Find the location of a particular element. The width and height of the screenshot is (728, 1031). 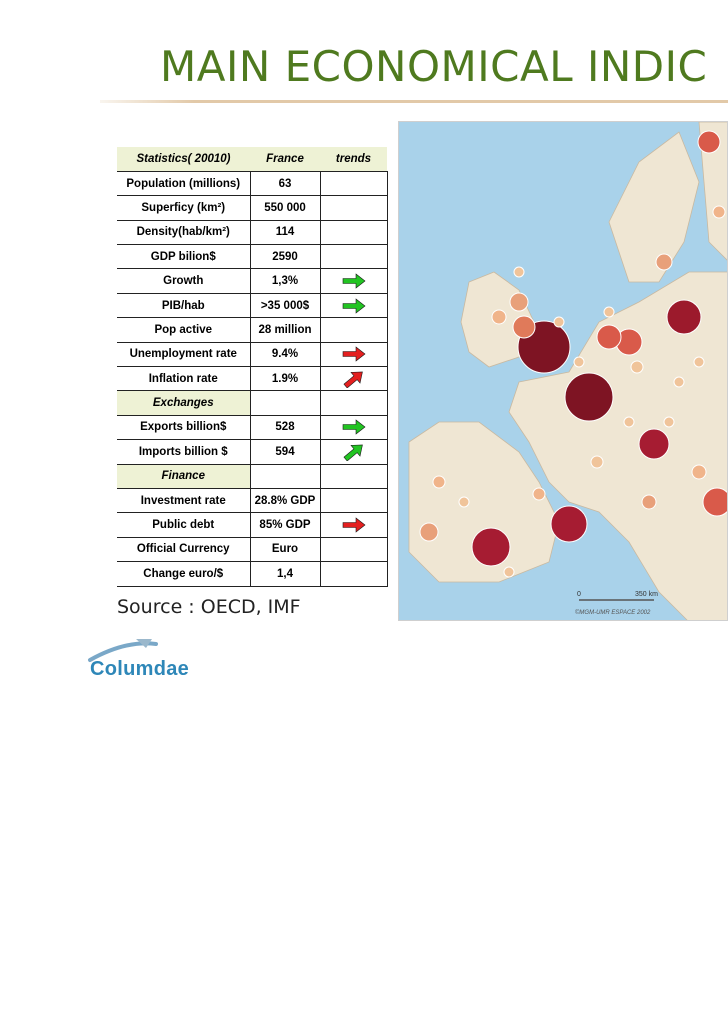

table-row: Change euro/$ 1,4 is located at coordinates (252, 574).